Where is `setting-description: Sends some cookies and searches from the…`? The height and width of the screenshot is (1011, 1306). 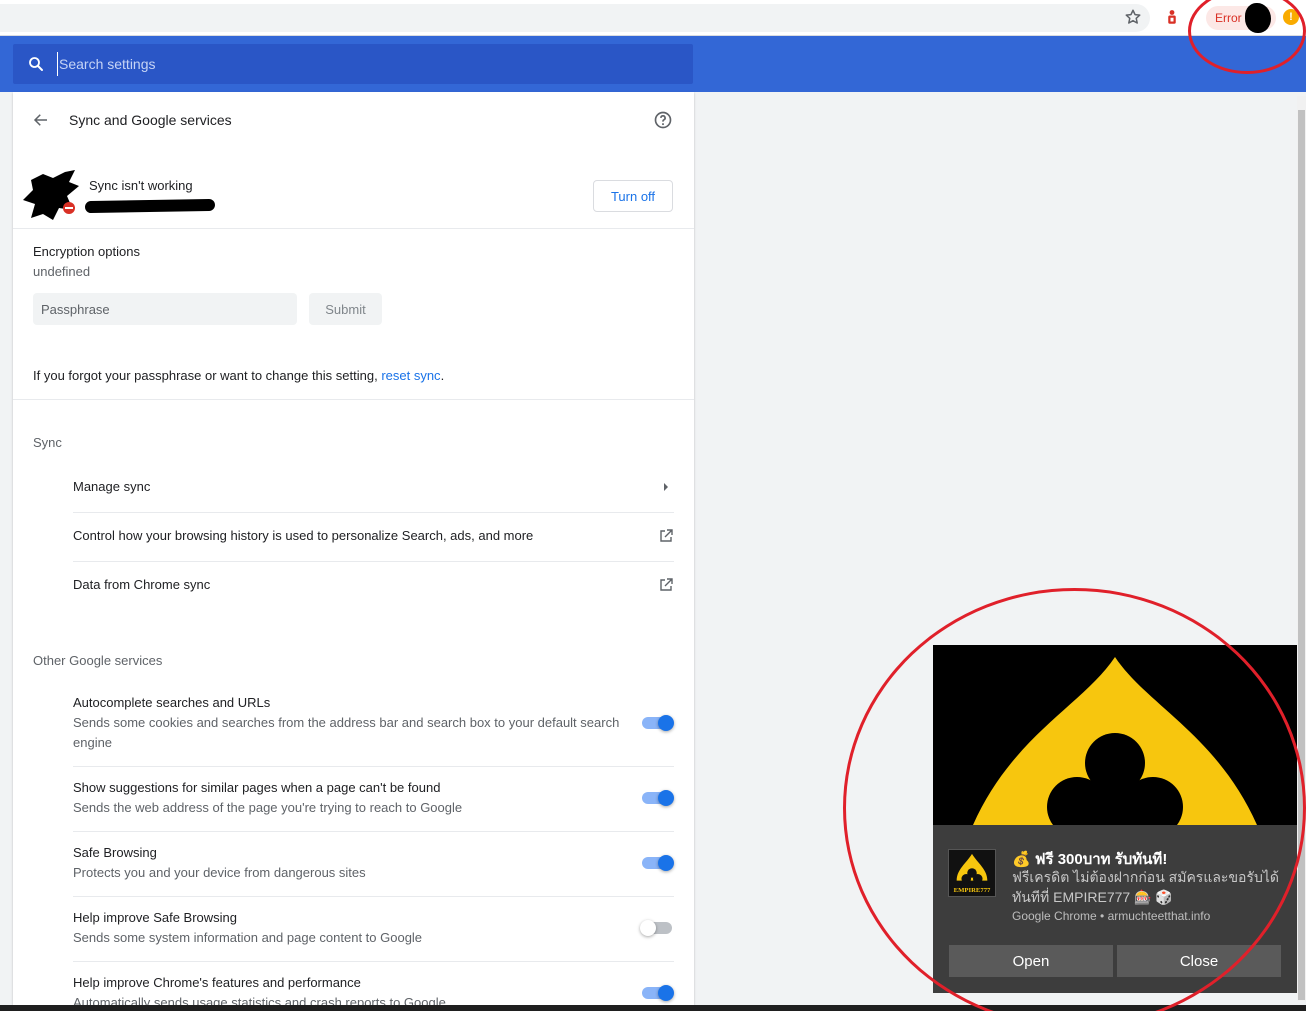 setting-description: Sends some cookies and searches from the… is located at coordinates (346, 732).